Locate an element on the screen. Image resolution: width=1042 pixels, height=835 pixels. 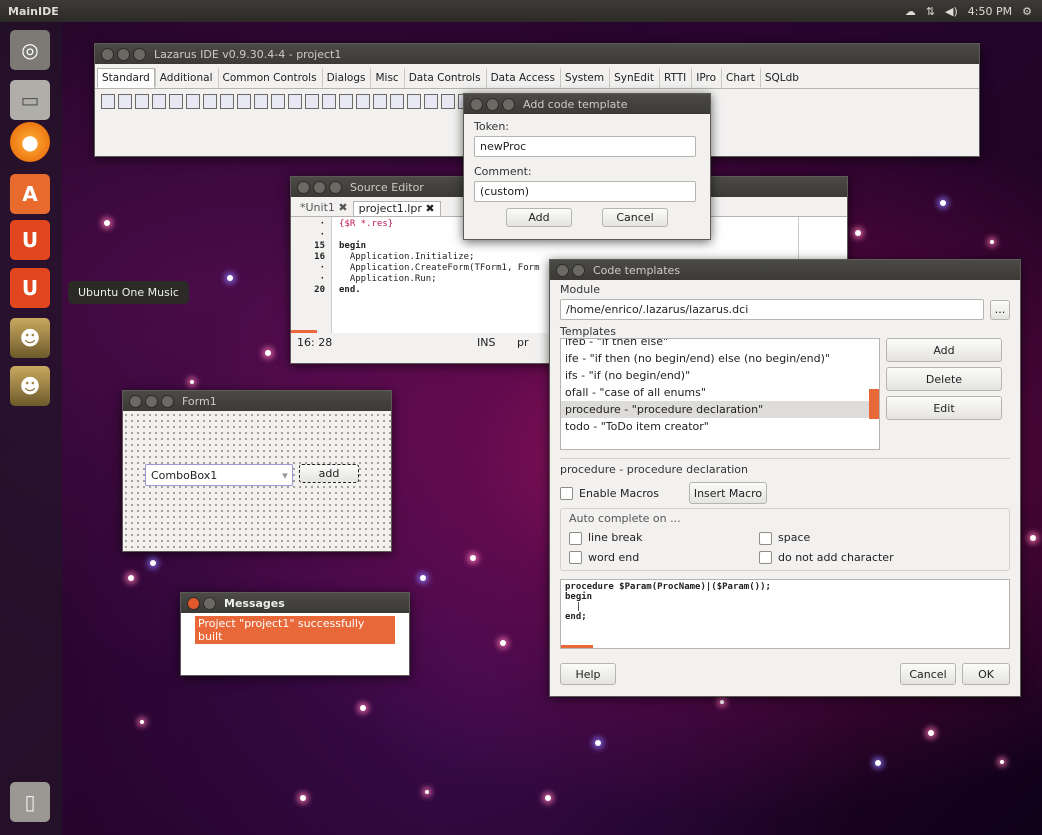
palette-tab: SynEdit is located at coordinates (634, 78).